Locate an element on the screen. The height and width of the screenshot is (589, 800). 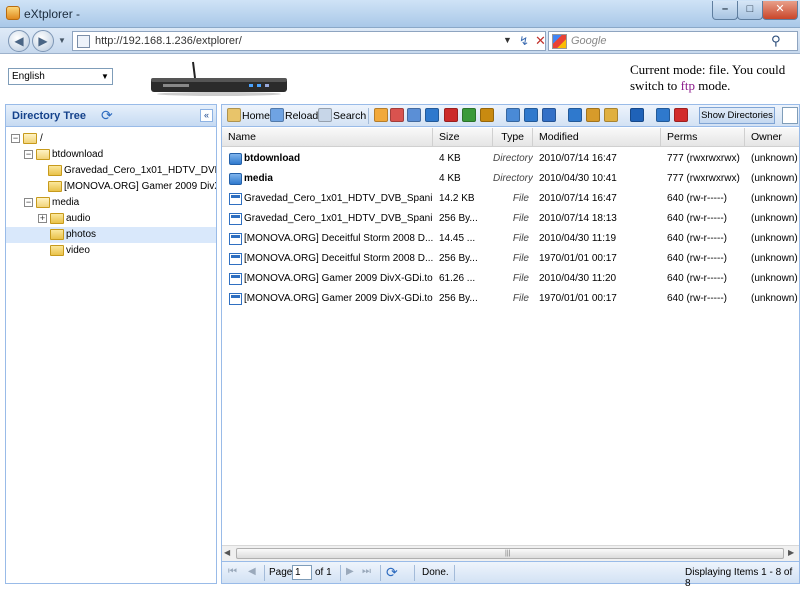
tree-node-btdownload: − btdownload is located at coordinates (111, 155).